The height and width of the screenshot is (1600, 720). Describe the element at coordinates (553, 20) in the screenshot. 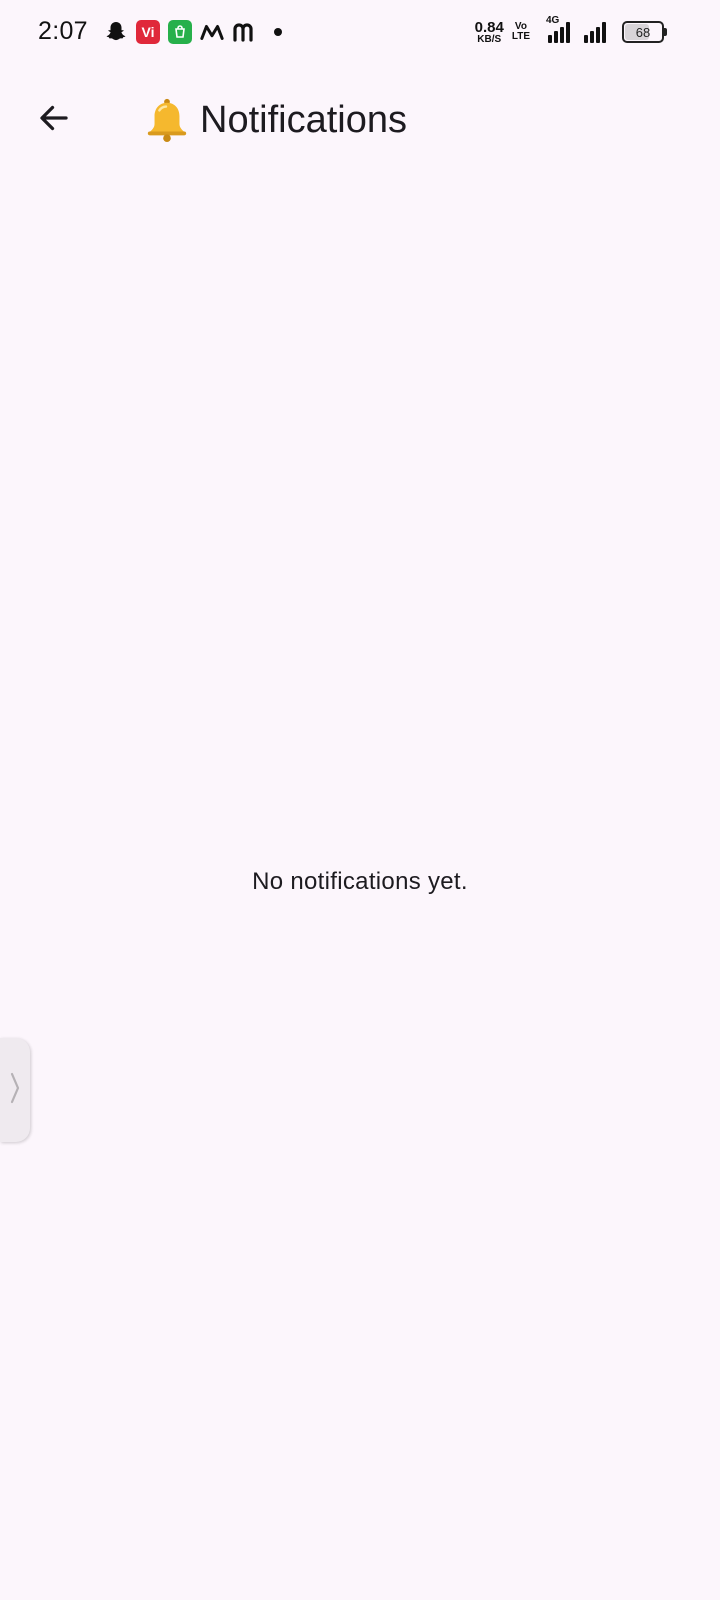

I see `network-type-label: 4G` at that location.